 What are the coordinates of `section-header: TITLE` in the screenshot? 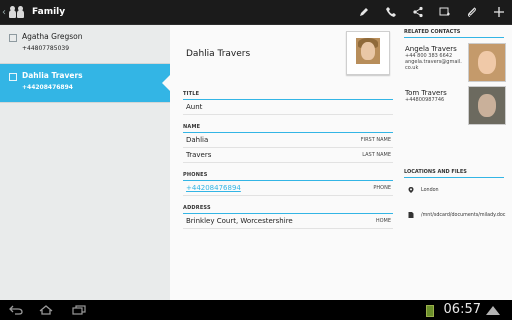 It's located at (288, 95).